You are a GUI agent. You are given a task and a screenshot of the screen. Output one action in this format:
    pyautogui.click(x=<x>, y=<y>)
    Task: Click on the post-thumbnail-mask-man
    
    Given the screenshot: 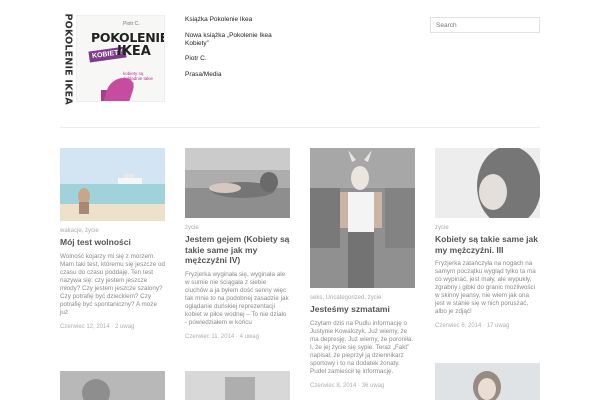 What is the action you would take?
    pyautogui.click(x=362, y=218)
    